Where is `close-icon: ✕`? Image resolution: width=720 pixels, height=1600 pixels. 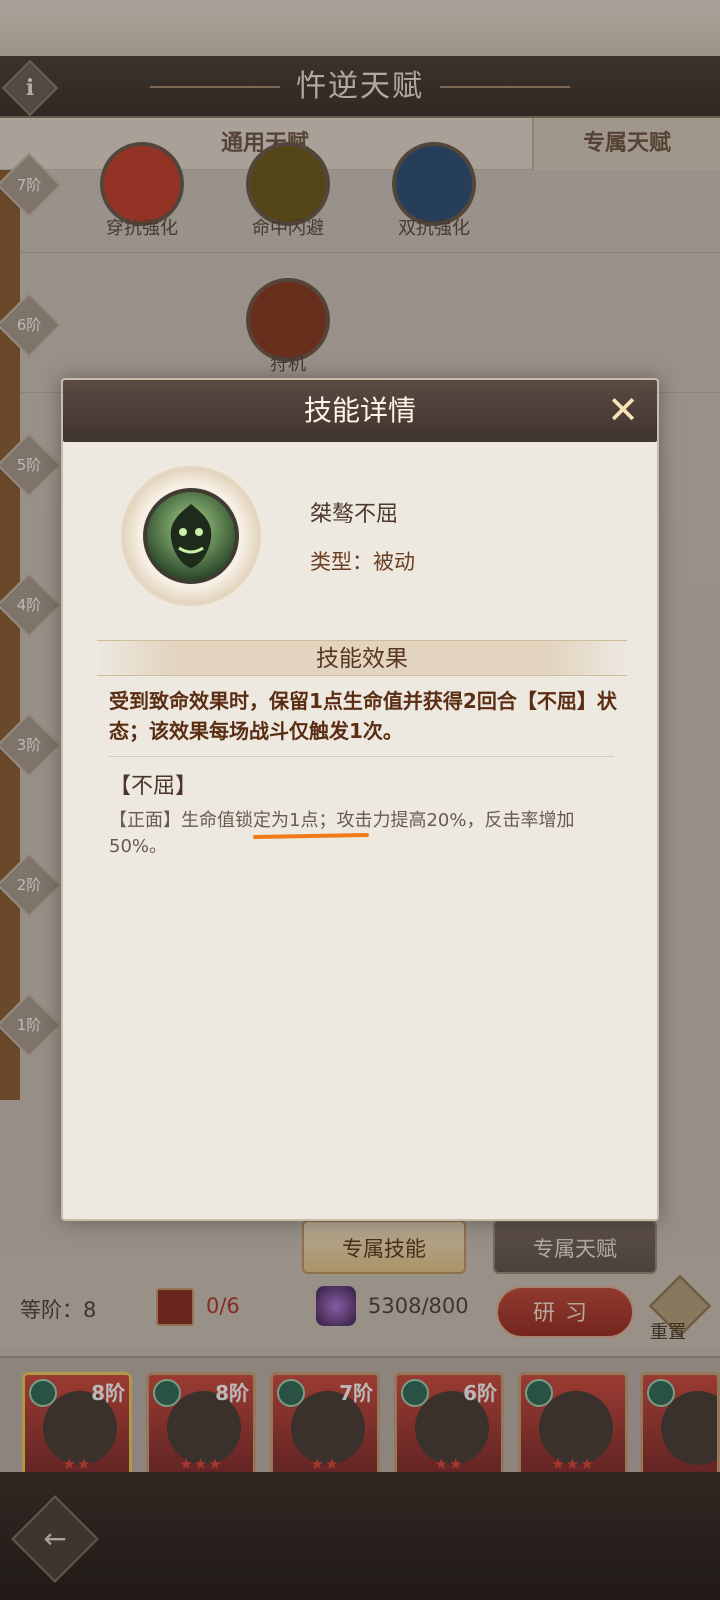
close-icon: ✕ is located at coordinates (623, 410).